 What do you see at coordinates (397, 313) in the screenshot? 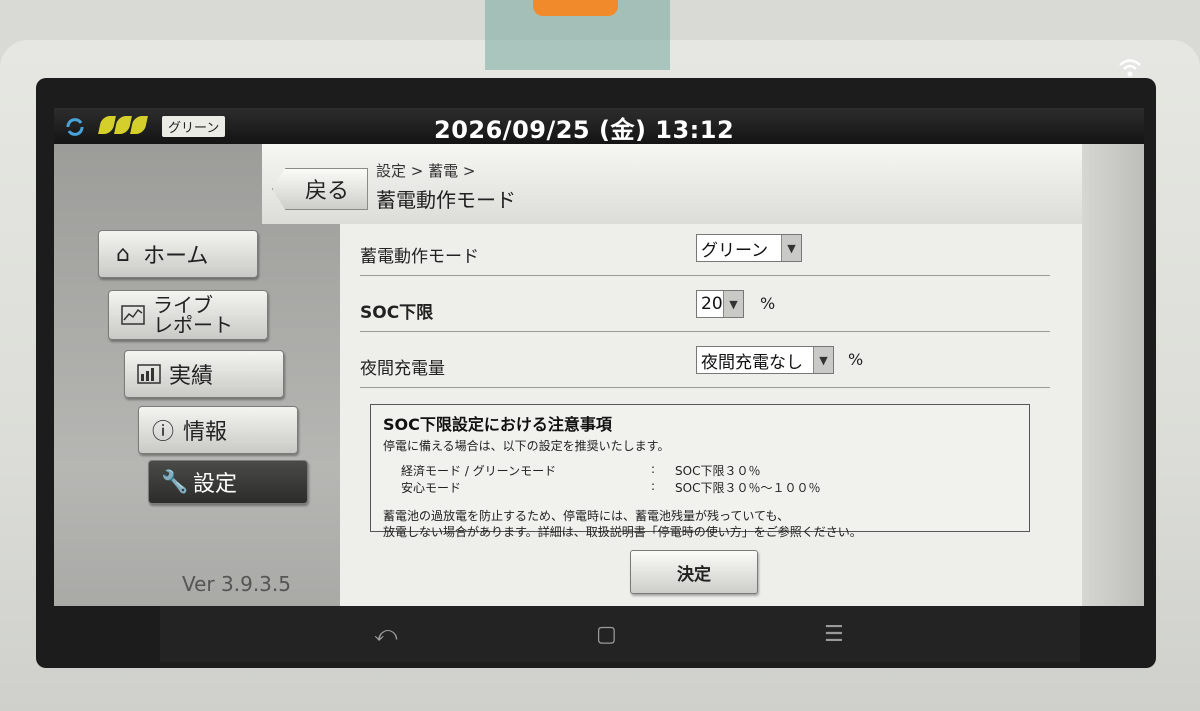
I see `soc-label: SOC下限` at bounding box center [397, 313].